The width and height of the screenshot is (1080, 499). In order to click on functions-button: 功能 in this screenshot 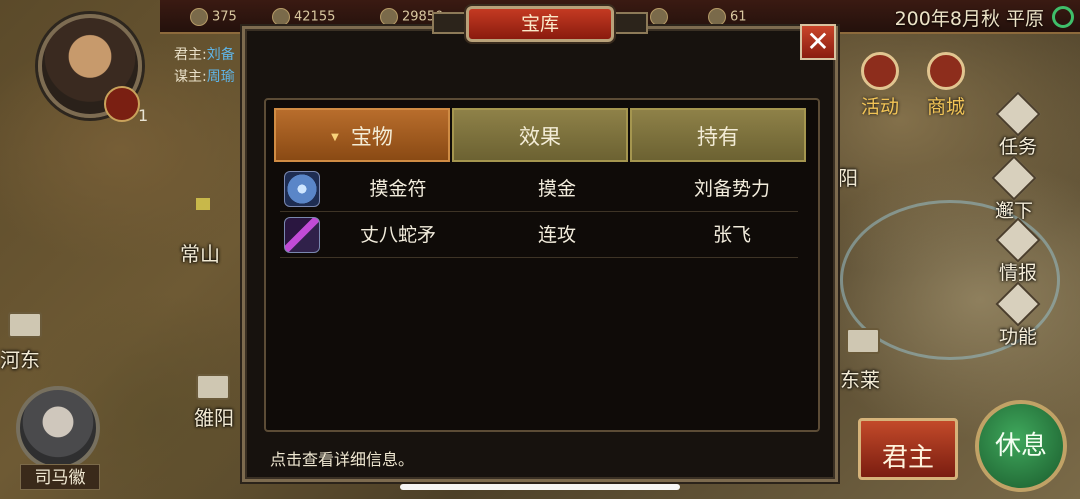, I will do `click(1018, 315)`.